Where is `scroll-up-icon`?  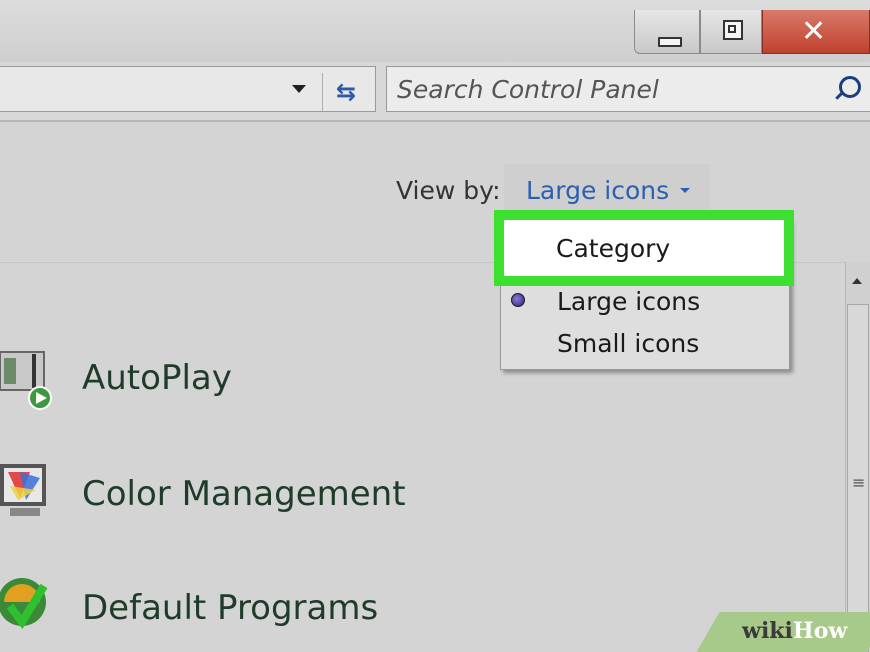
scroll-up-icon is located at coordinates (857, 281).